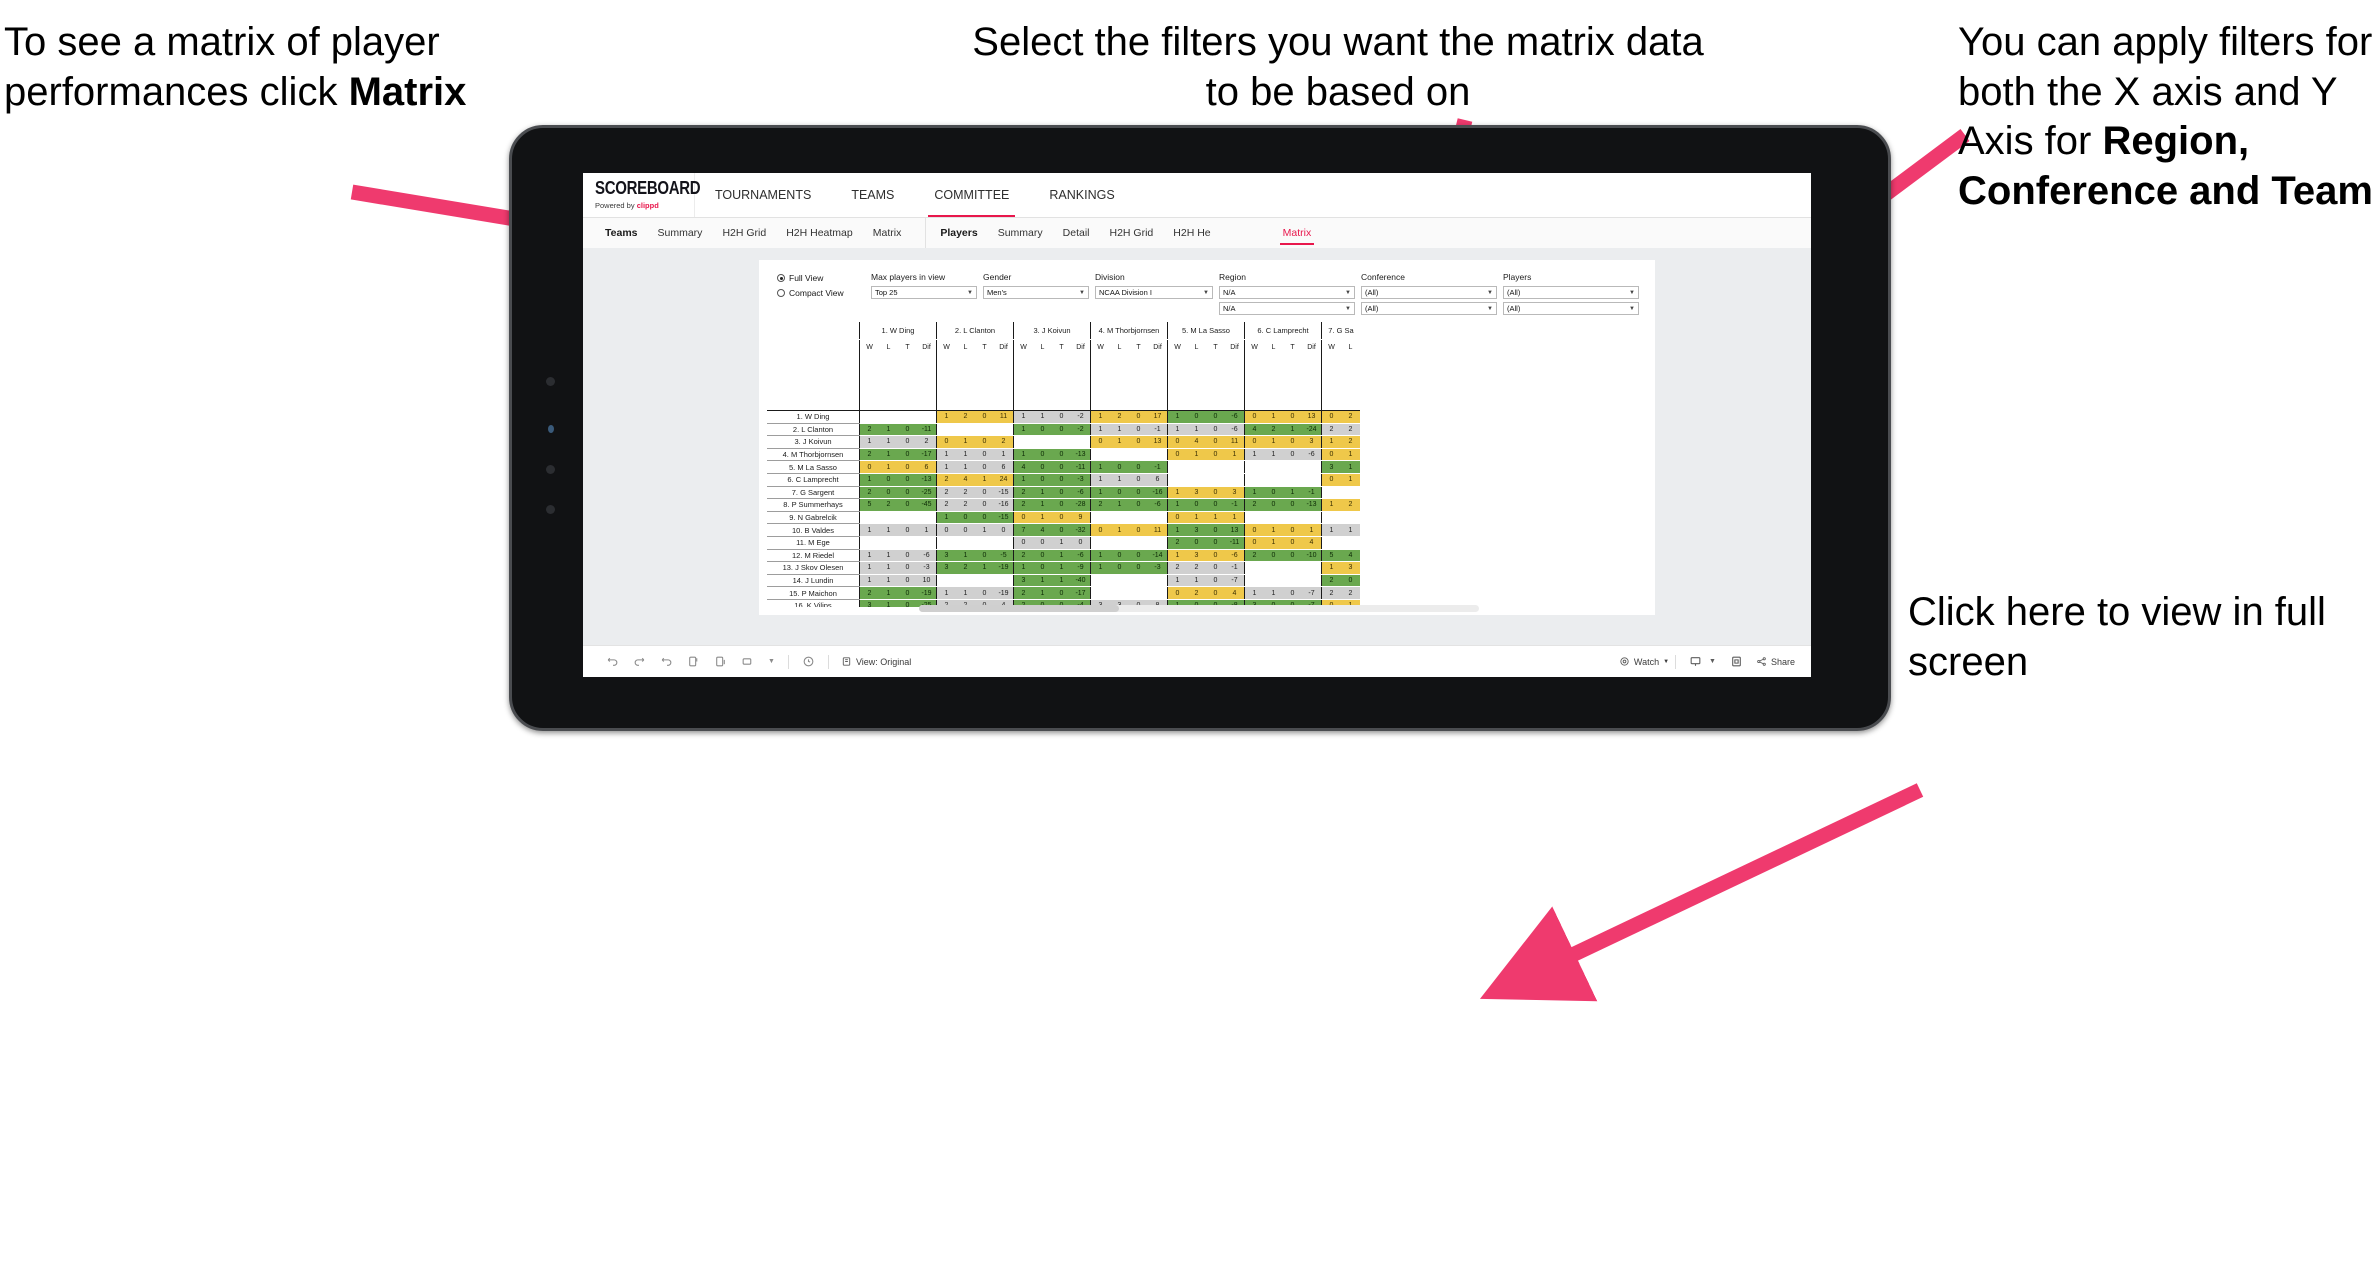 This screenshot has width=2378, height=1280. What do you see at coordinates (813, 505) in the screenshot?
I see `matrix-row-header: 8. P Summerhays` at bounding box center [813, 505].